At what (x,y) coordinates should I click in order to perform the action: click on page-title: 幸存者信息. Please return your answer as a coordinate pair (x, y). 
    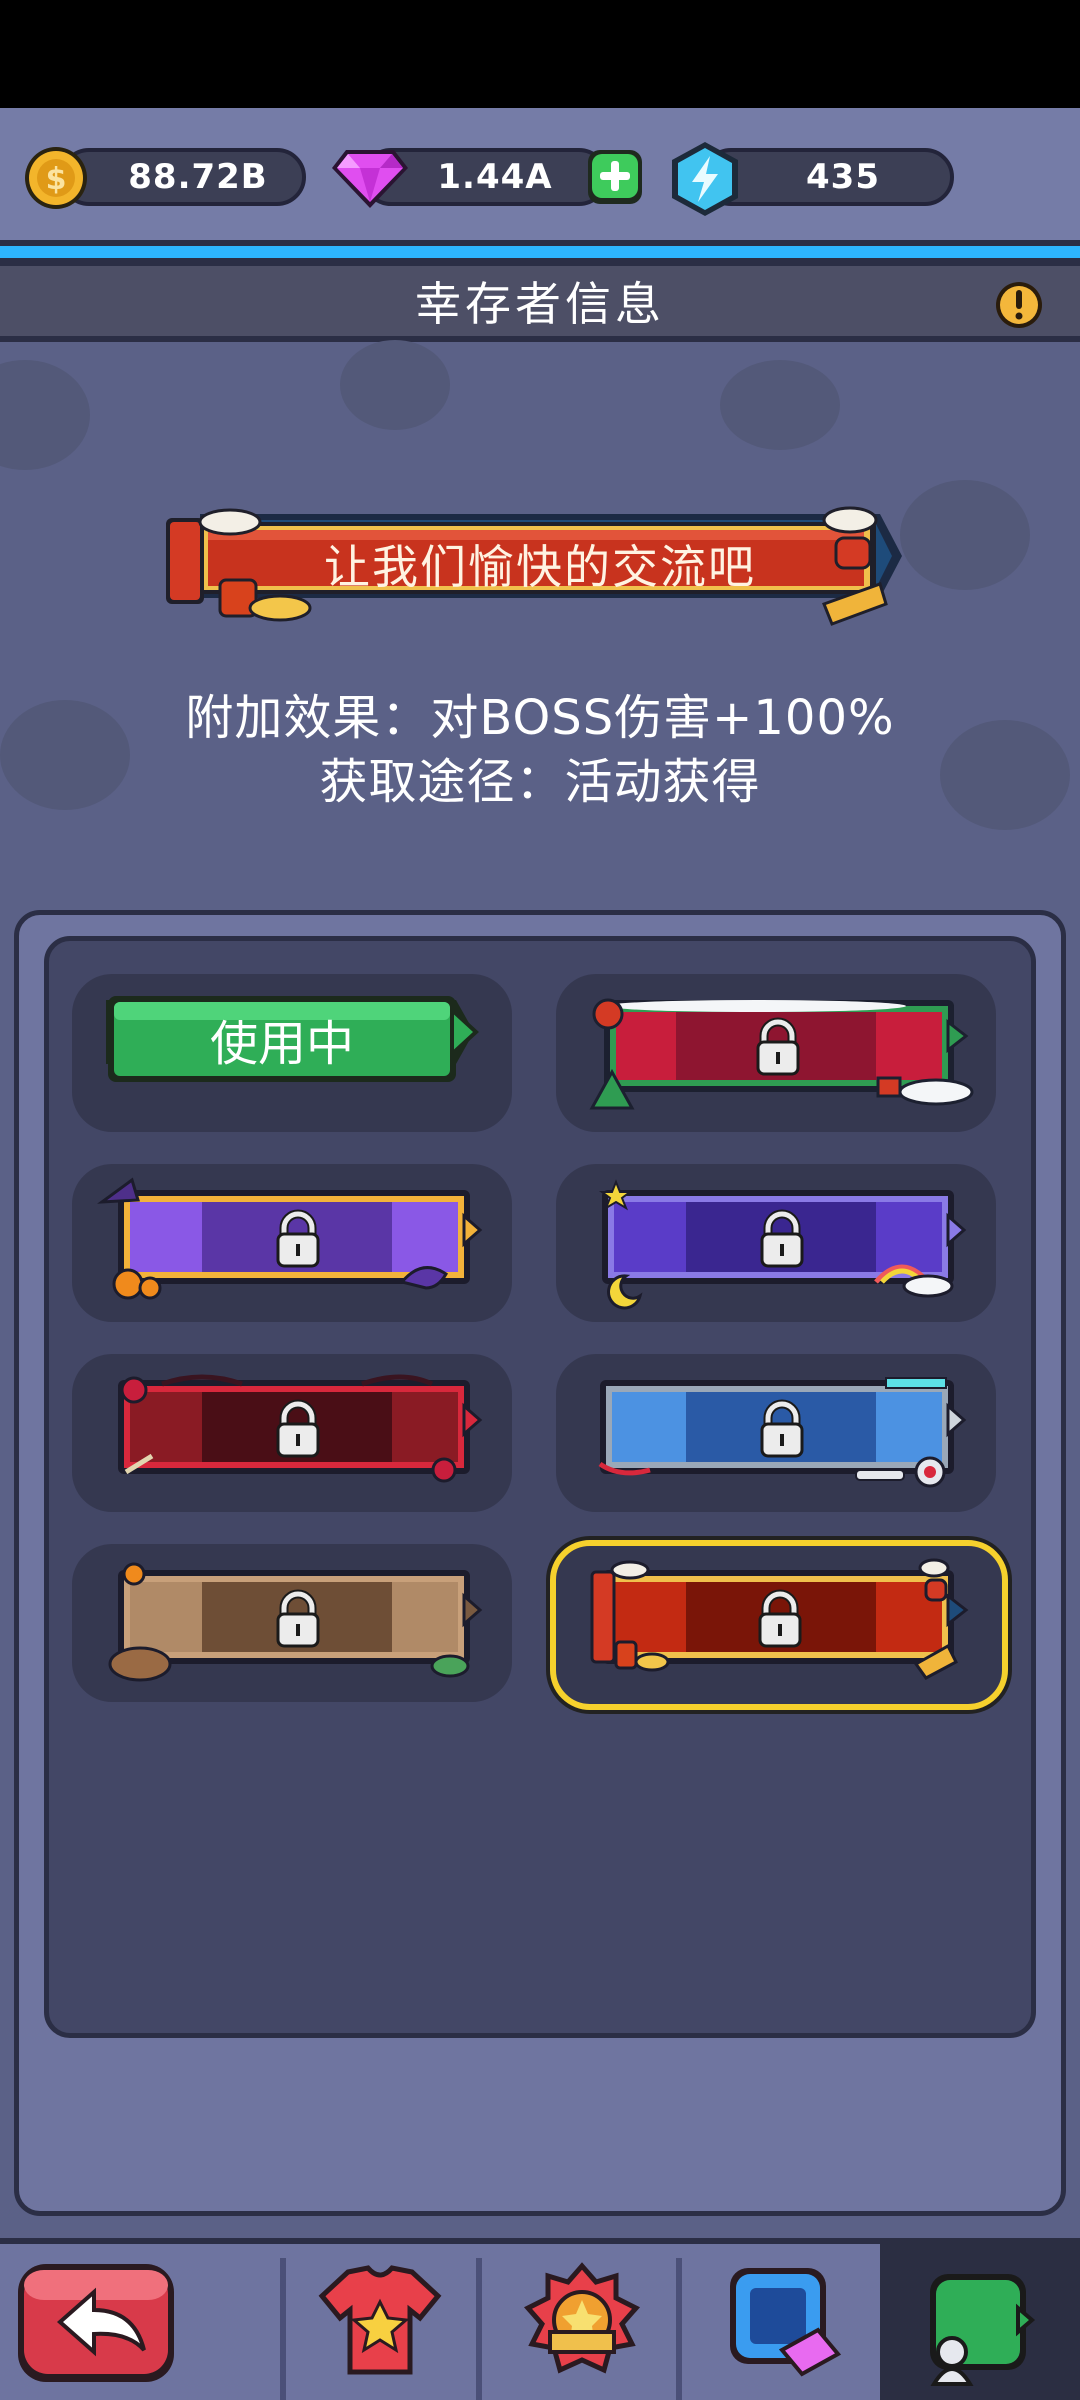
    Looking at the image, I should click on (540, 304).